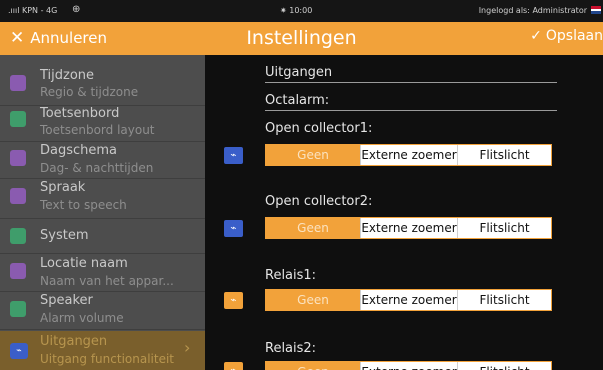 The height and width of the screenshot is (370, 603). I want to click on carrier-indicator: .ıııl KPN - 4G, so click(33, 10).